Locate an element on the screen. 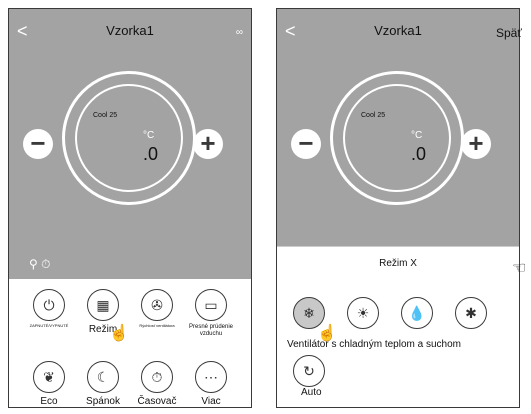 The height and width of the screenshot is (414, 531). more-label: Viac is located at coordinates (211, 401).